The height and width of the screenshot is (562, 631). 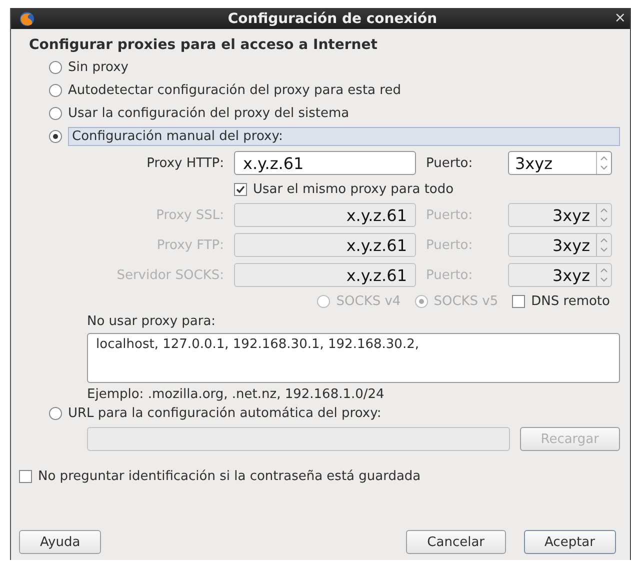 What do you see at coordinates (298, 439) in the screenshot?
I see `url-field` at bounding box center [298, 439].